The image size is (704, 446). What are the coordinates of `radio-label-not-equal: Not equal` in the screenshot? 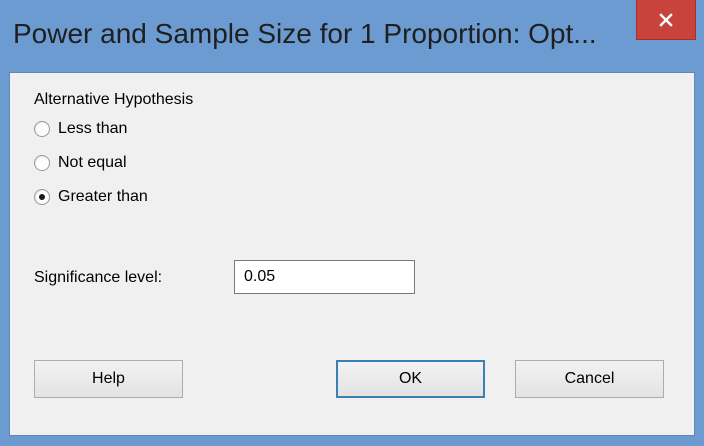 It's located at (92, 163).